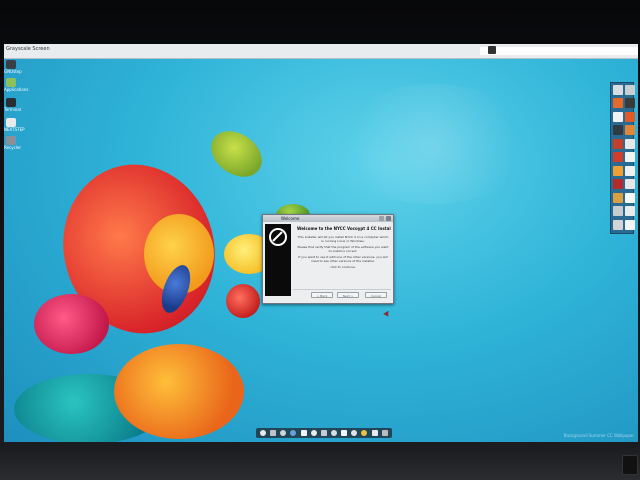 This screenshot has height=480, width=640. I want to click on globe-icon, so click(293, 433).